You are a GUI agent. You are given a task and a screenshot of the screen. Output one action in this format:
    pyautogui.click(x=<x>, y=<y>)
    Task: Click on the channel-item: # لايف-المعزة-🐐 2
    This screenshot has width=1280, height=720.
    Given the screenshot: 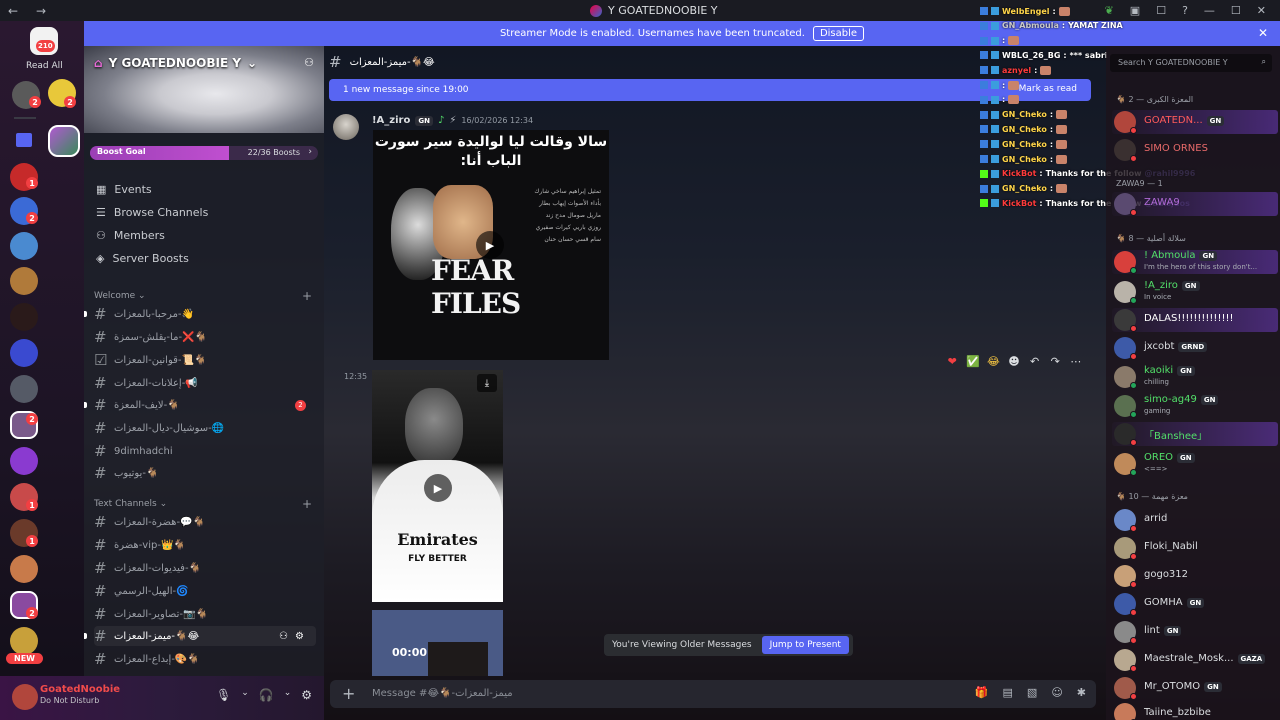 What is the action you would take?
    pyautogui.click(x=200, y=405)
    